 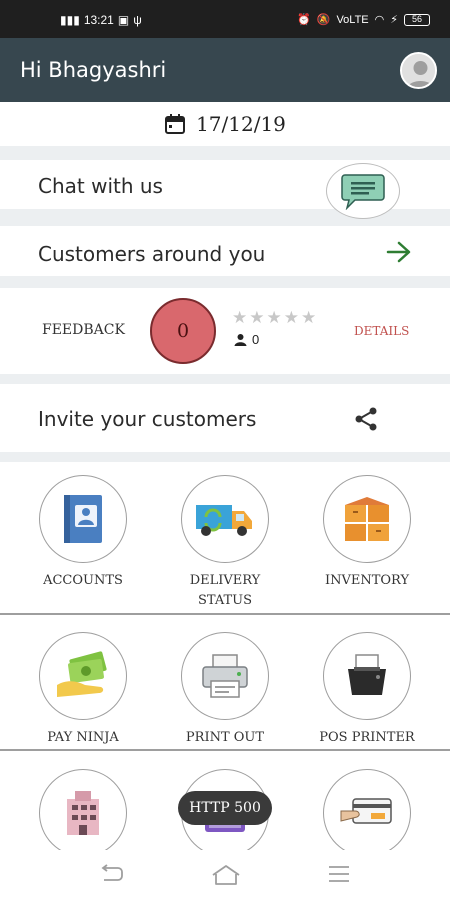 I want to click on menu-icon, so click(x=339, y=874).